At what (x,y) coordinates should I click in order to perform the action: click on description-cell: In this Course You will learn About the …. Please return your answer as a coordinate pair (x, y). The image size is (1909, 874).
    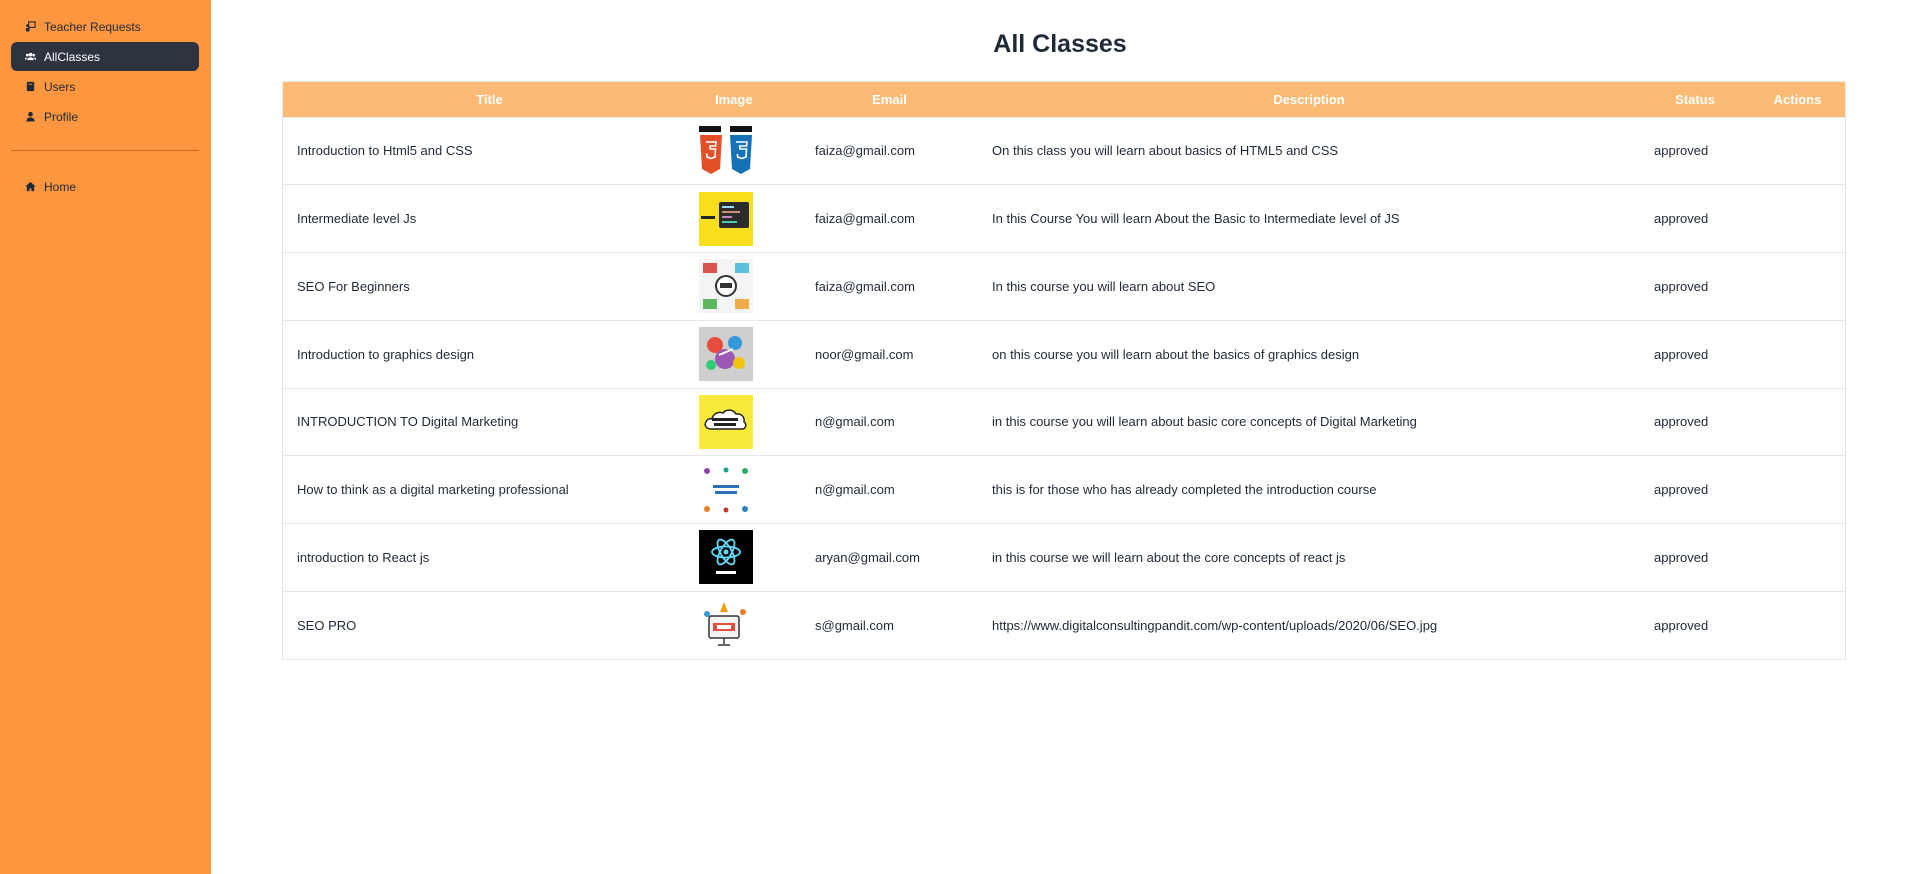
    Looking at the image, I should click on (1196, 219).